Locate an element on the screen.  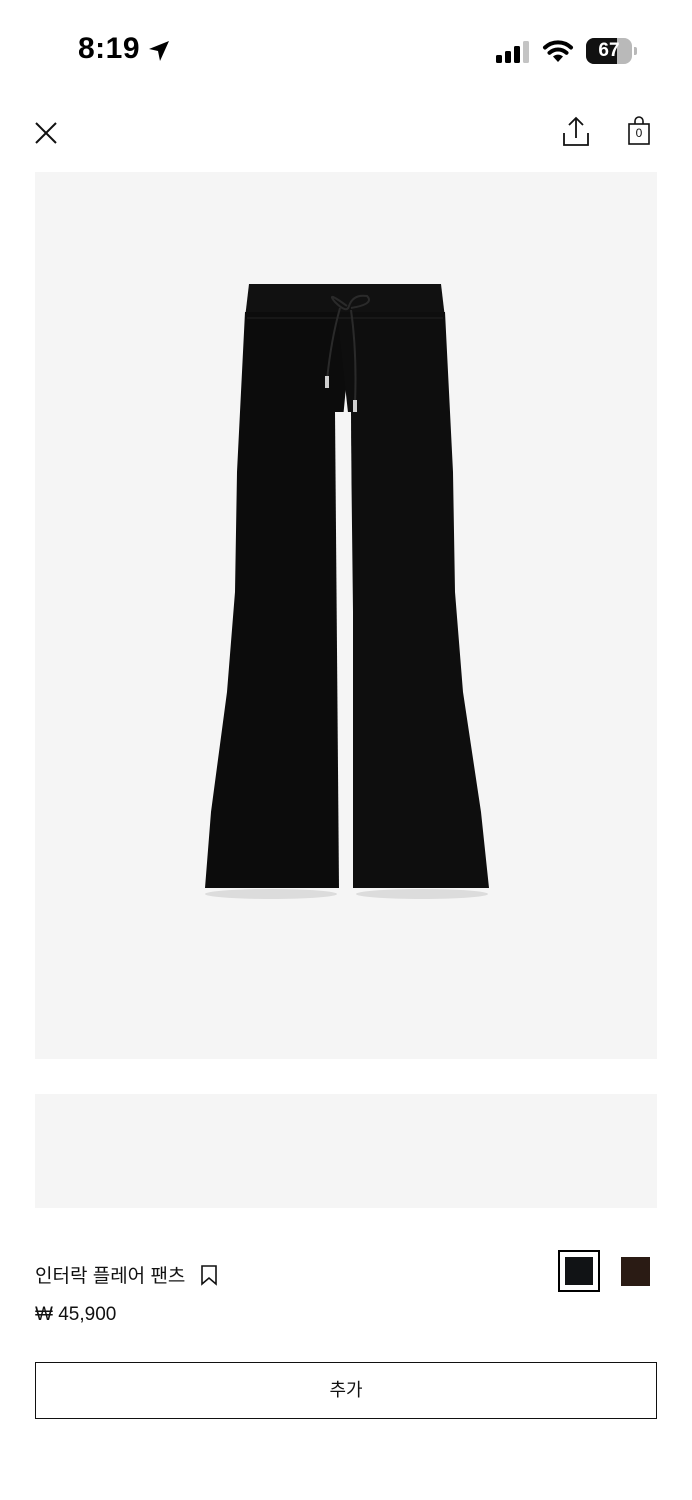
cart-count: 0 is located at coordinates (639, 133).